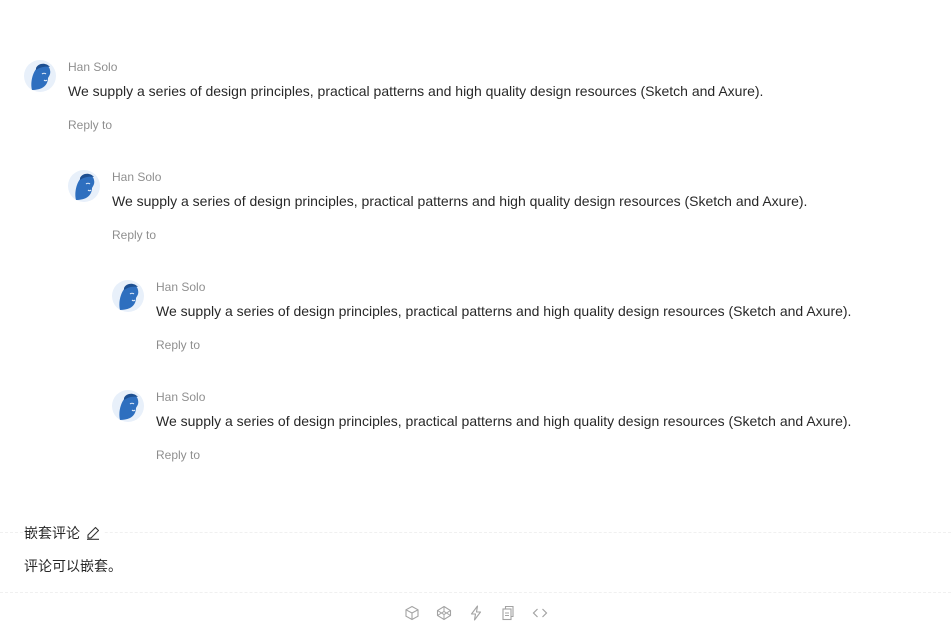 The image size is (951, 633). Describe the element at coordinates (93, 533) in the screenshot. I see `edit-icon` at that location.